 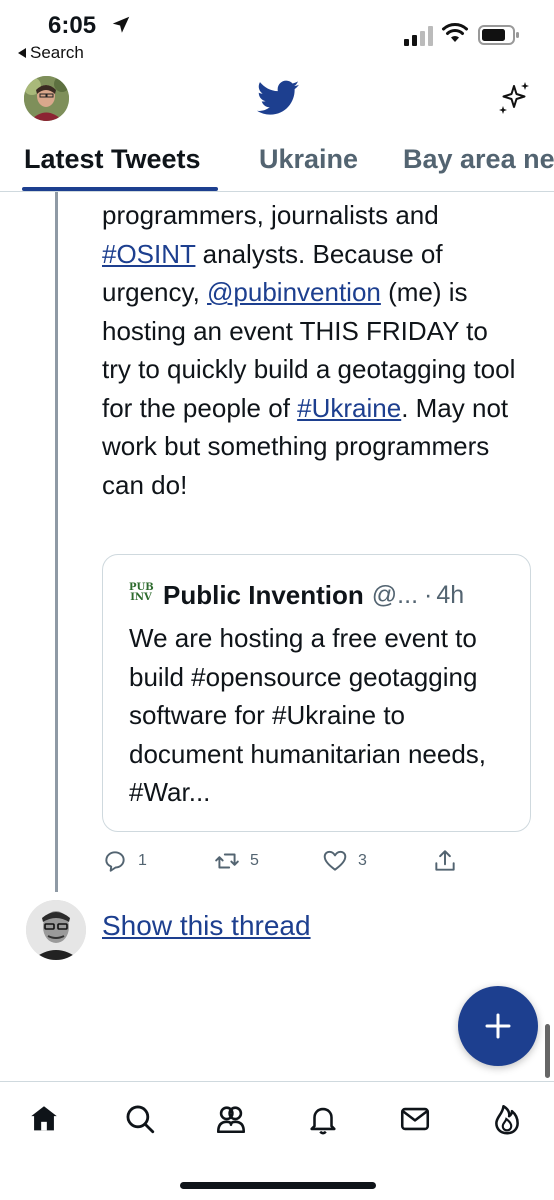 What do you see at coordinates (498, 35) in the screenshot?
I see `battery-icon` at bounding box center [498, 35].